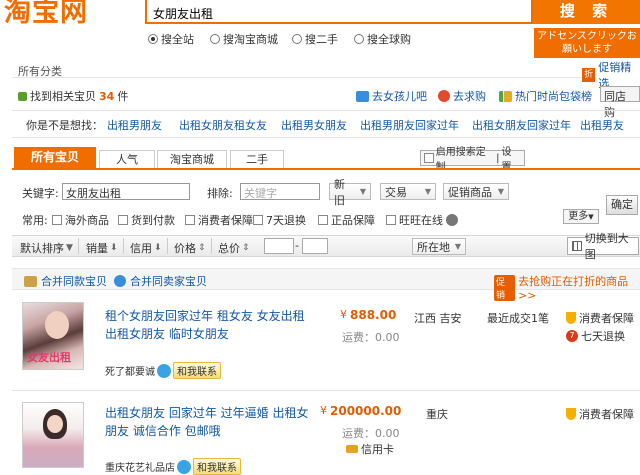 This screenshot has width=640, height=475. What do you see at coordinates (80, 220) in the screenshot?
I see `option-overseas: 海外商品` at bounding box center [80, 220].